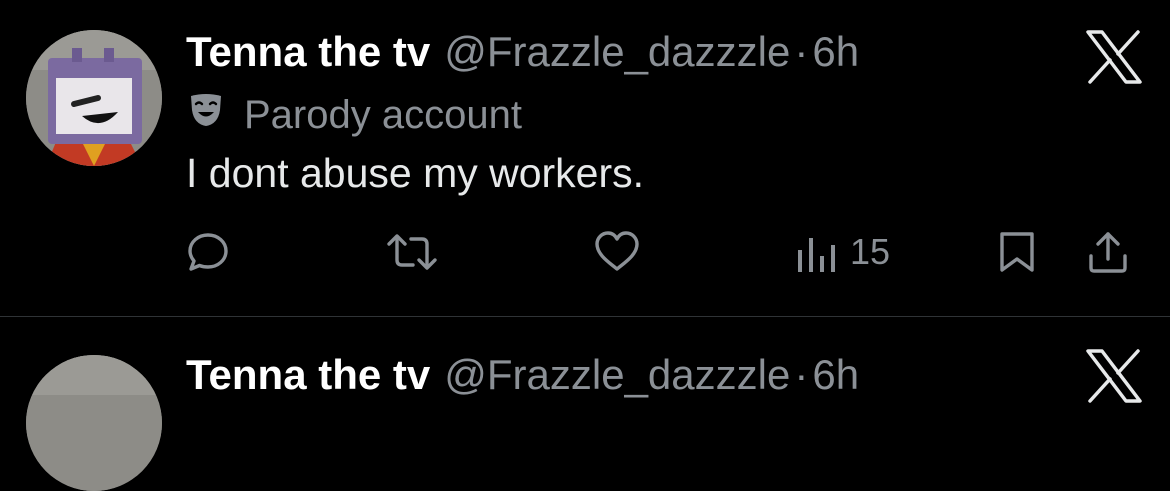 Image resolution: width=1170 pixels, height=491 pixels. Describe the element at coordinates (216, 115) in the screenshot. I see `parody-mask-icon` at that location.